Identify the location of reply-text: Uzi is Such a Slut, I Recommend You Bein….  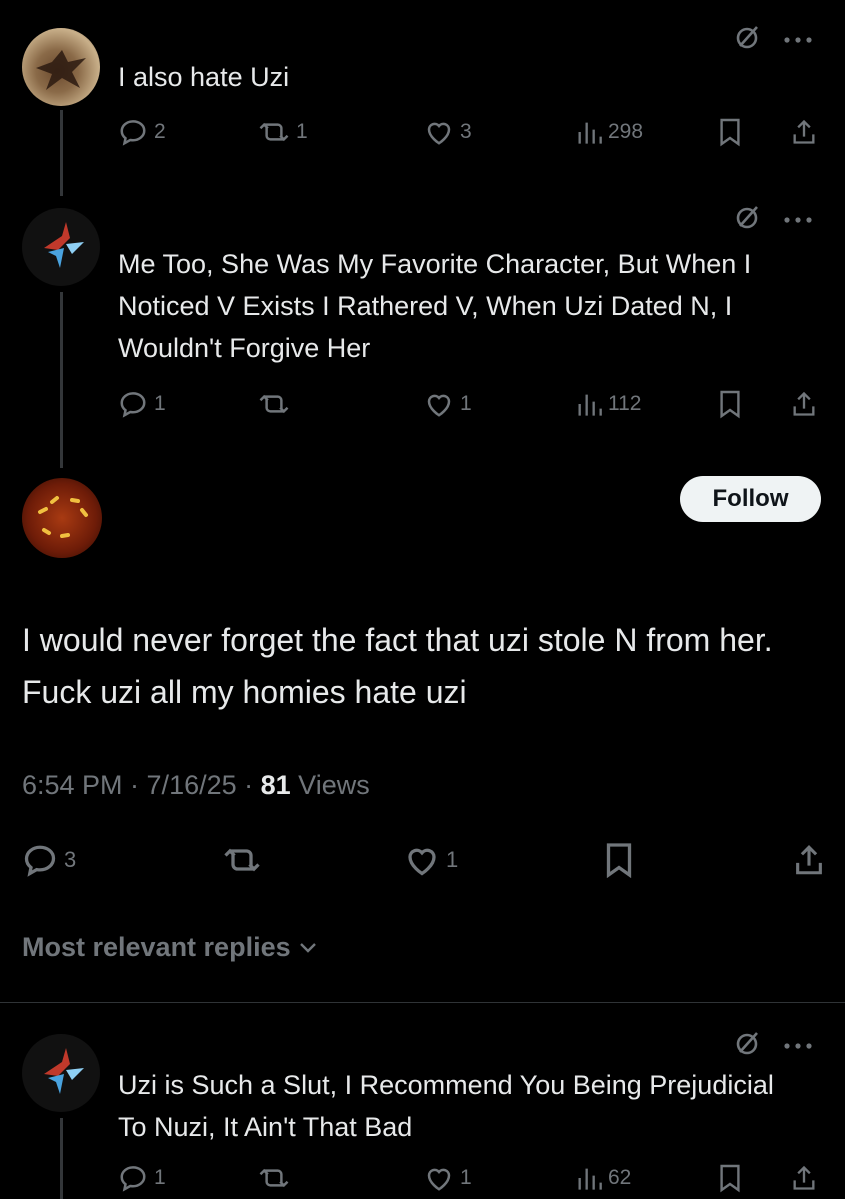
(446, 1106).